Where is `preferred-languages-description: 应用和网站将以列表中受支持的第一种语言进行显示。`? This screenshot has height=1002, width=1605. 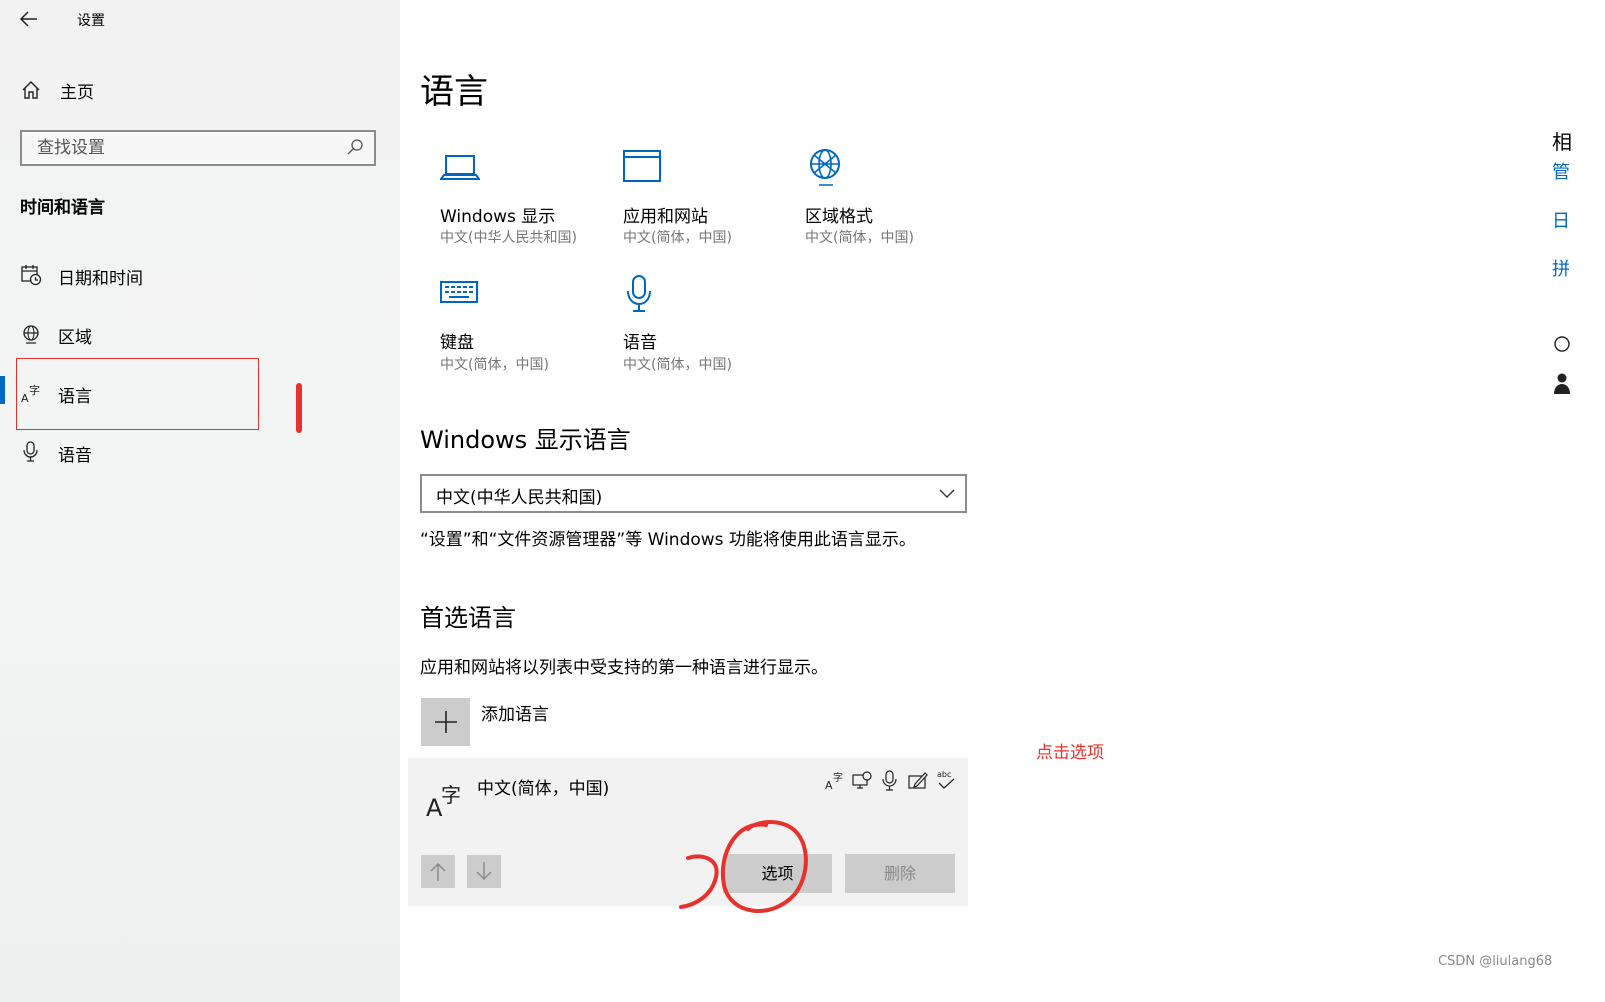
preferred-languages-description: 应用和网站将以列表中受支持的第一种语言进行显示。 is located at coordinates (624, 668).